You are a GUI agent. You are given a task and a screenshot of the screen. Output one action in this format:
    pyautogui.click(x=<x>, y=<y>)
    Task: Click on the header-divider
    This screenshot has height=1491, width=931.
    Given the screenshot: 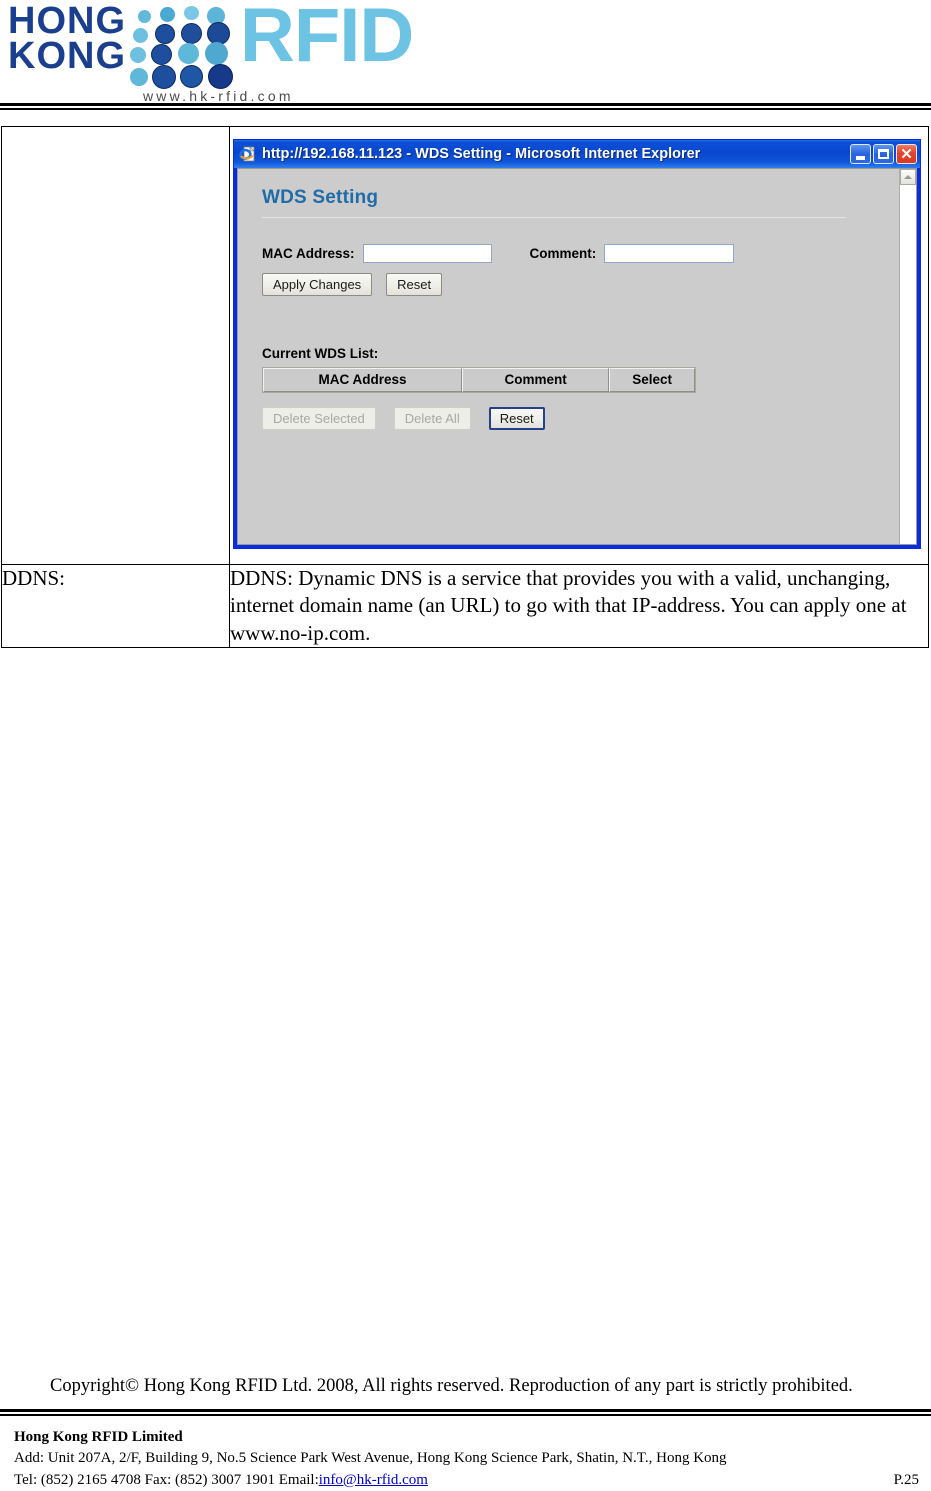 What is the action you would take?
    pyautogui.click(x=465, y=106)
    